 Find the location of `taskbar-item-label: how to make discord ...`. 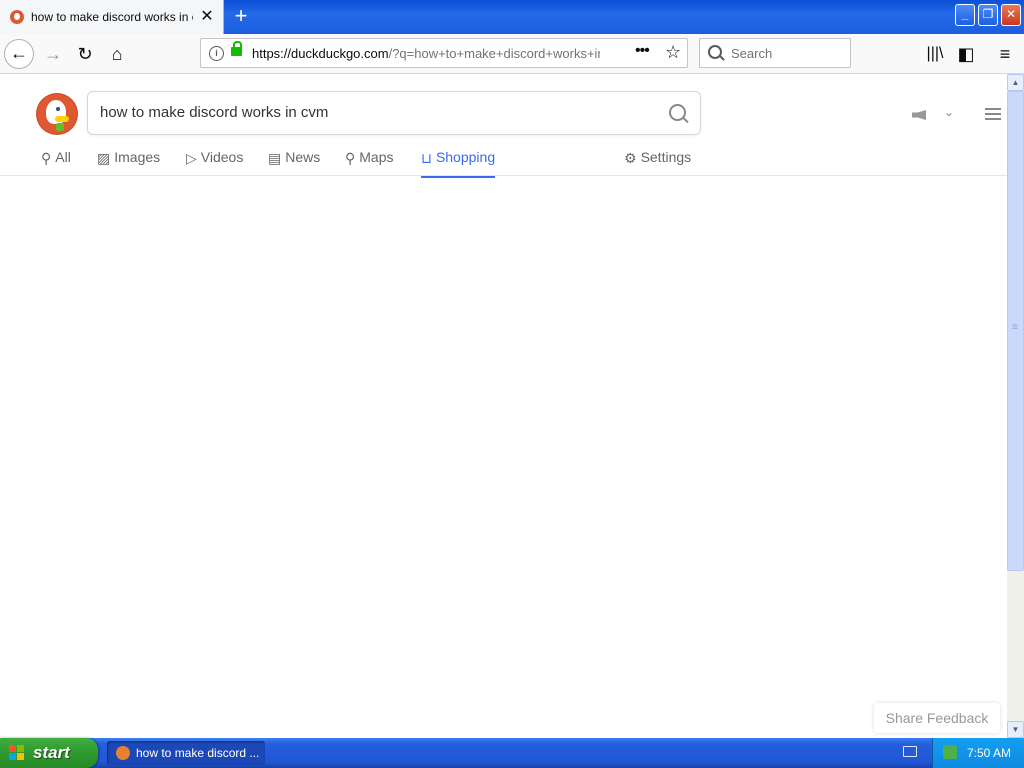

taskbar-item-label: how to make discord ... is located at coordinates (198, 753).